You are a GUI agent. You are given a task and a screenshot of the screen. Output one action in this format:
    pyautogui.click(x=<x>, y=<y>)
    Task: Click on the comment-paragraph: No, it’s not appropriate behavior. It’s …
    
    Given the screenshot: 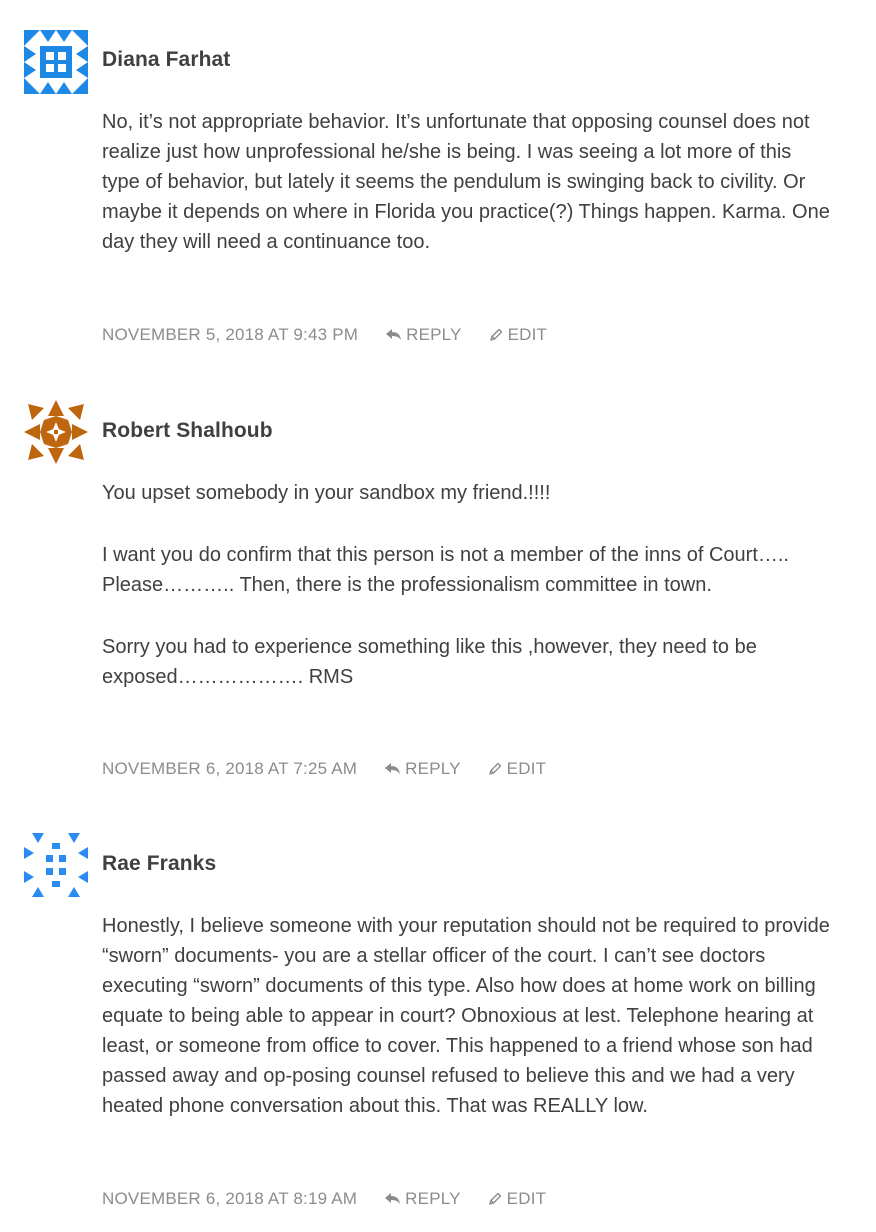 What is the action you would take?
    pyautogui.click(x=466, y=182)
    